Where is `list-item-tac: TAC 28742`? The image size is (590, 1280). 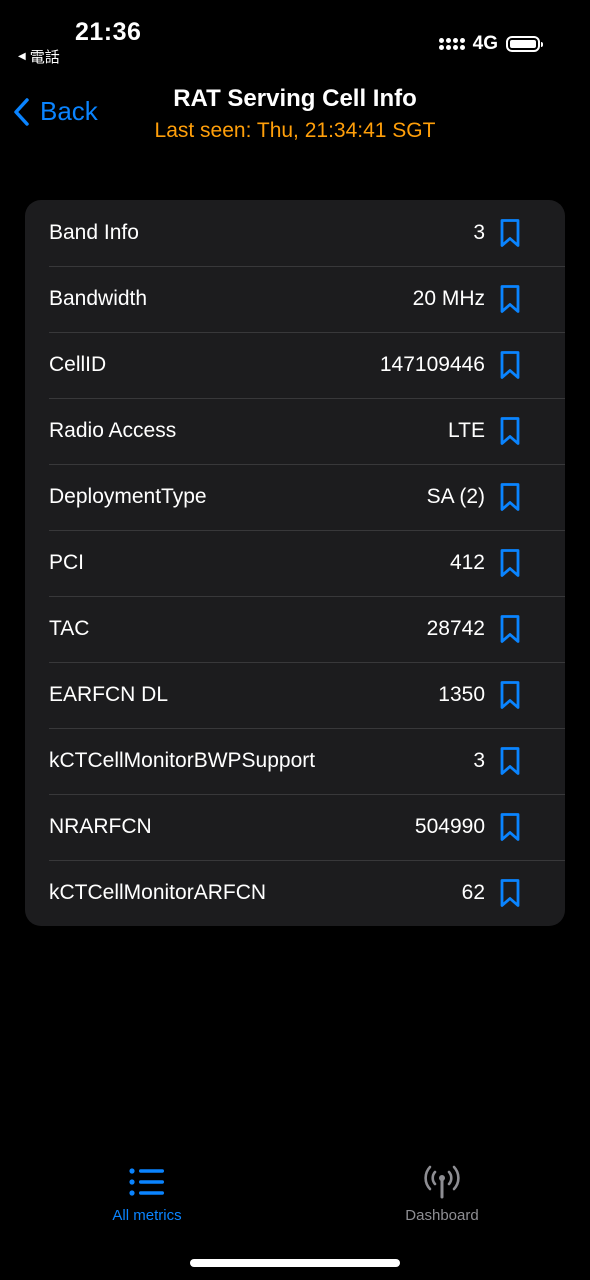 list-item-tac: TAC 28742 is located at coordinates (295, 629).